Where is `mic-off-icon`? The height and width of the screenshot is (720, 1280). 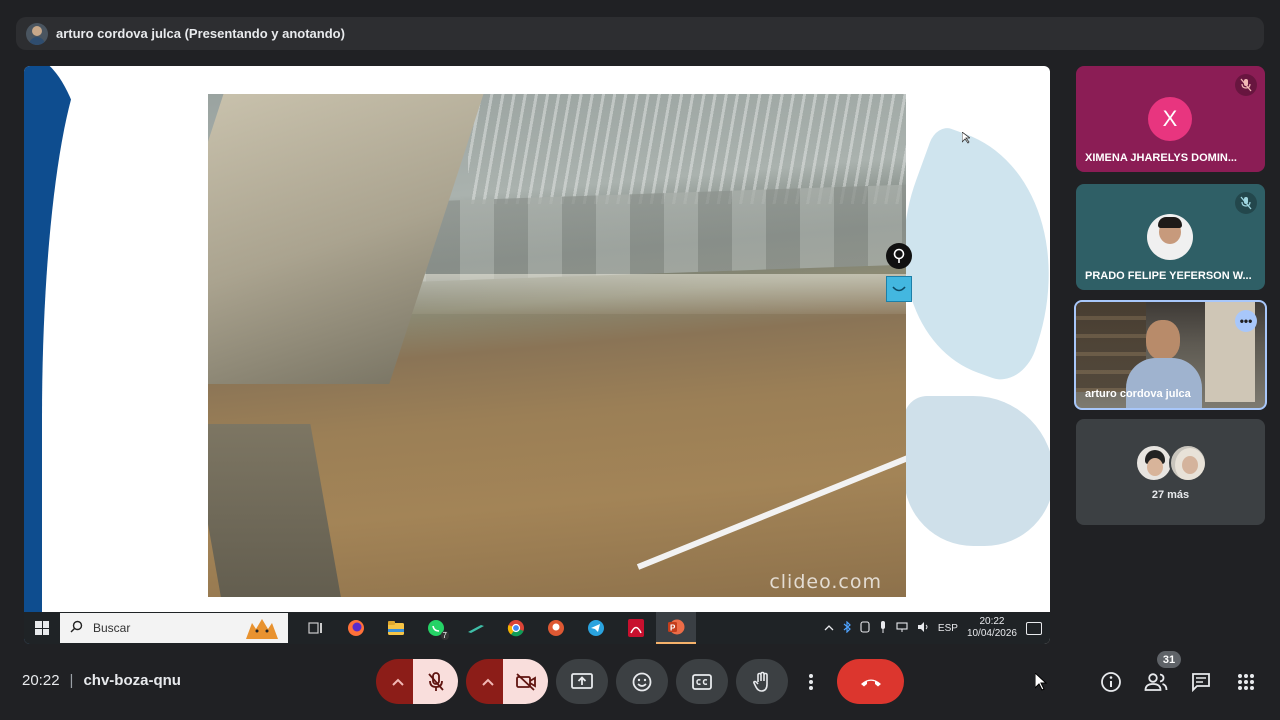
mic-off-icon is located at coordinates (435, 681).